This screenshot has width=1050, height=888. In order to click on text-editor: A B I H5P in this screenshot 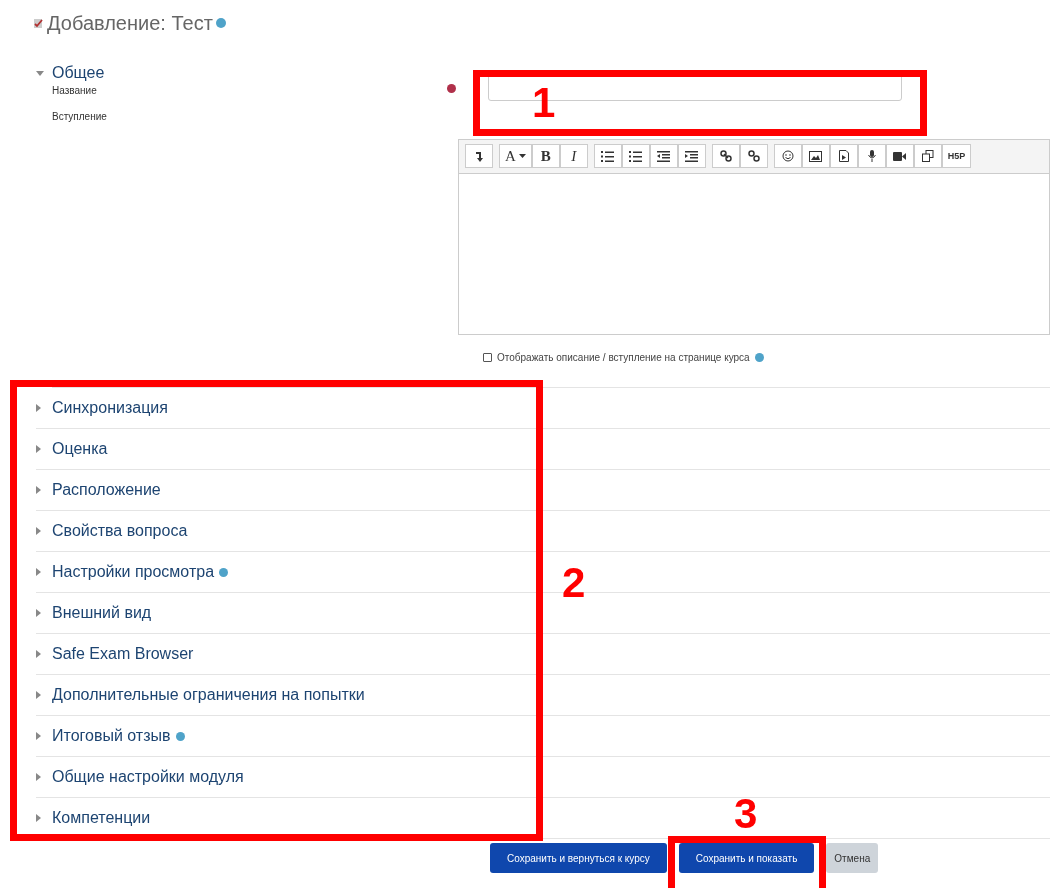, I will do `click(754, 237)`.